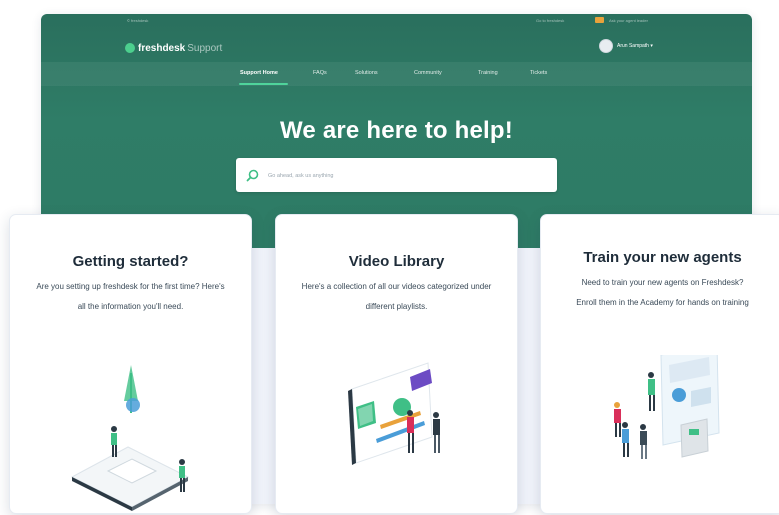  I want to click on card-title: Train your new agents, so click(662, 257).